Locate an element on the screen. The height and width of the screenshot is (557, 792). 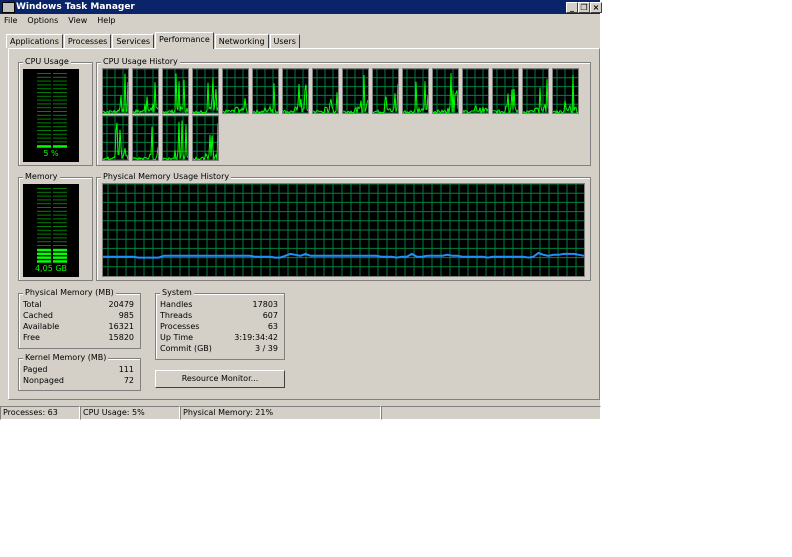
close-button: × is located at coordinates (596, 7).